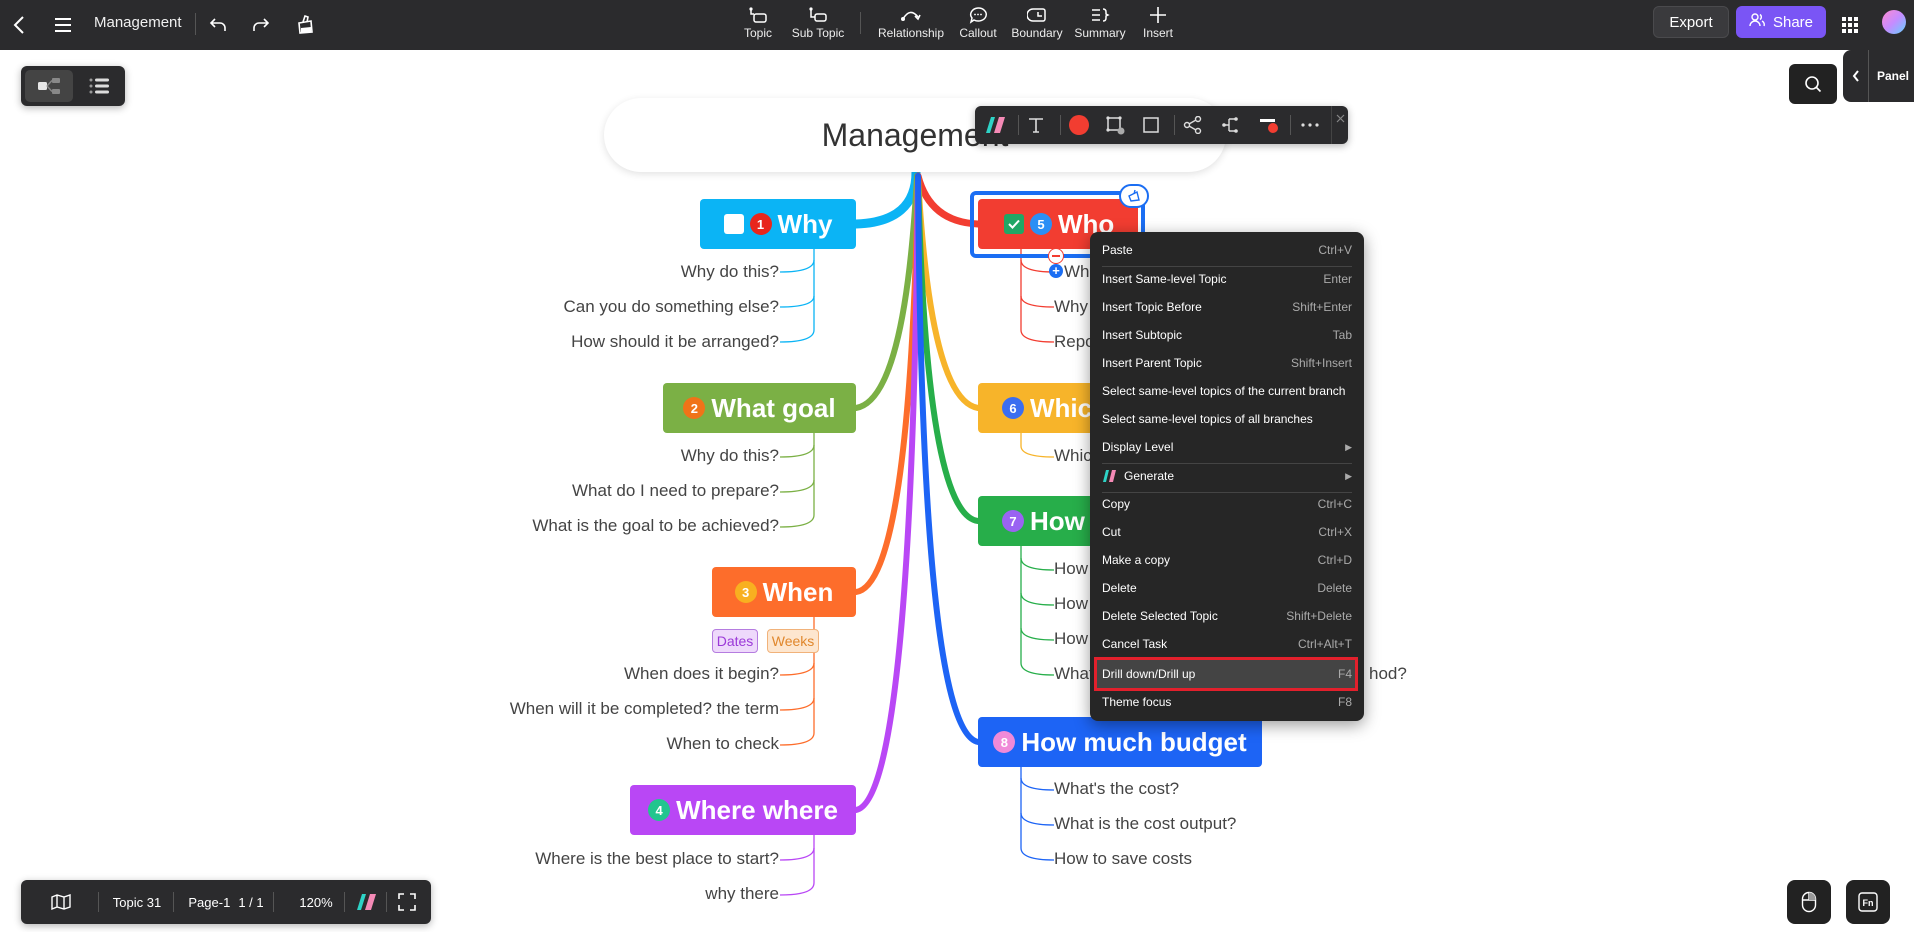 The height and width of the screenshot is (932, 1914). What do you see at coordinates (1123, 859) in the screenshot?
I see `subtopic: How to save costs` at bounding box center [1123, 859].